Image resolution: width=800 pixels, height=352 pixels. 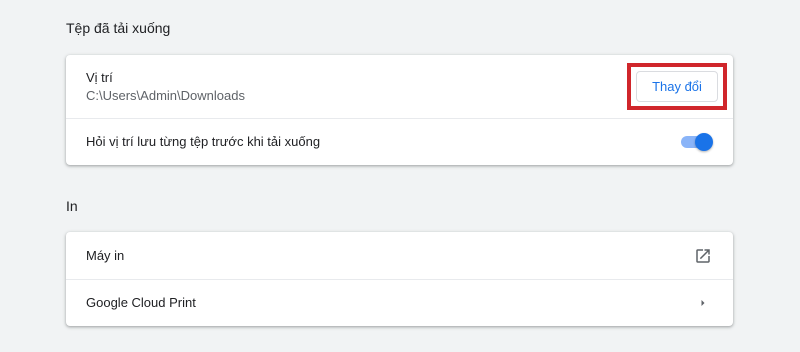 What do you see at coordinates (165, 95) in the screenshot?
I see `location-path: C:\Users\Admin\Downloads` at bounding box center [165, 95].